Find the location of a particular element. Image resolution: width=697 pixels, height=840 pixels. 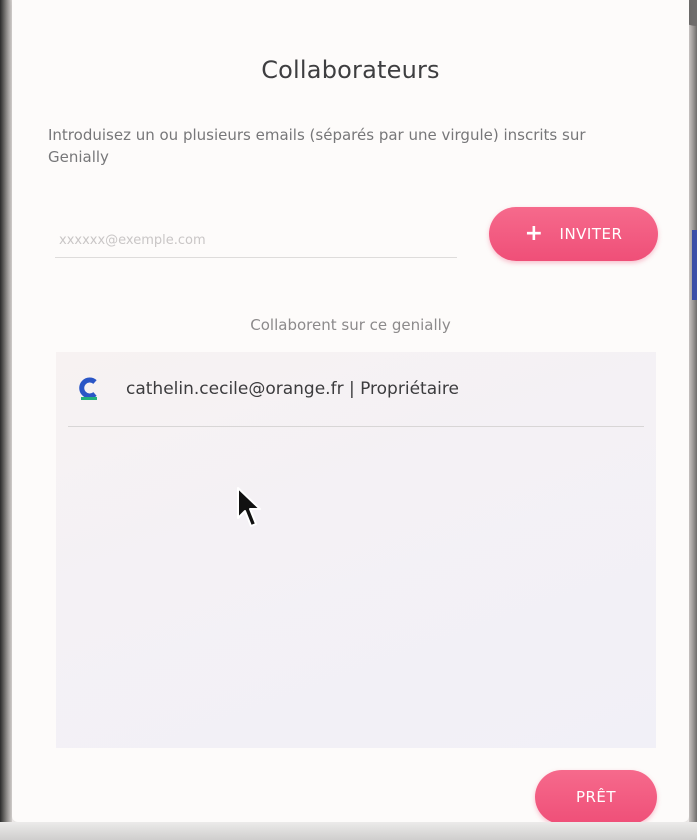

email-input is located at coordinates (256, 241).